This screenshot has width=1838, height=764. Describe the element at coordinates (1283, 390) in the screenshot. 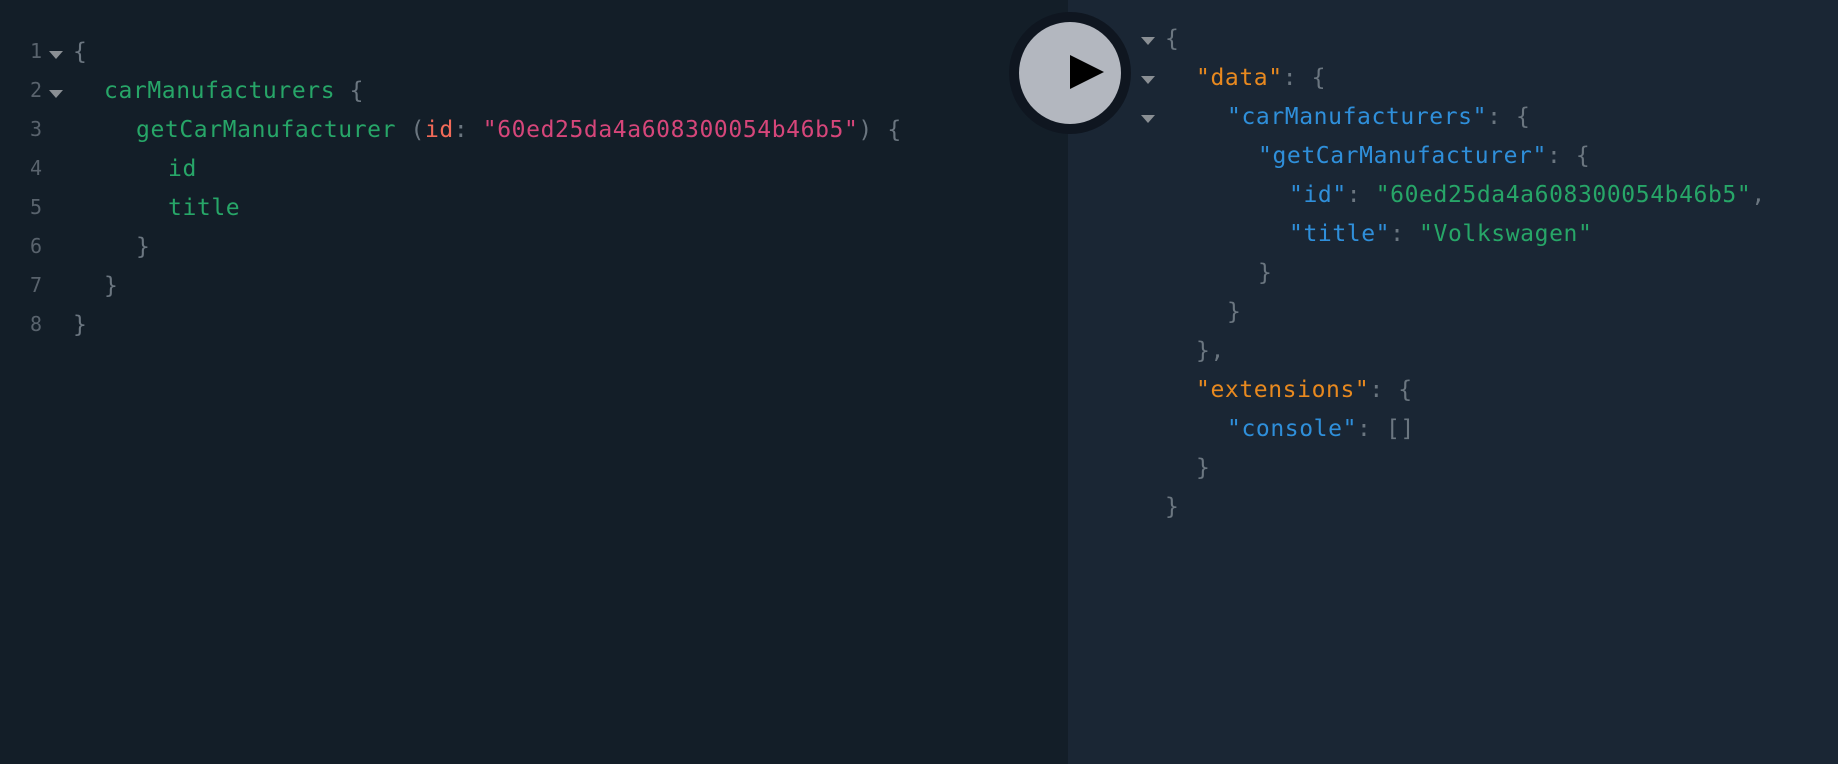

I see `json-key: "extensions"` at that location.